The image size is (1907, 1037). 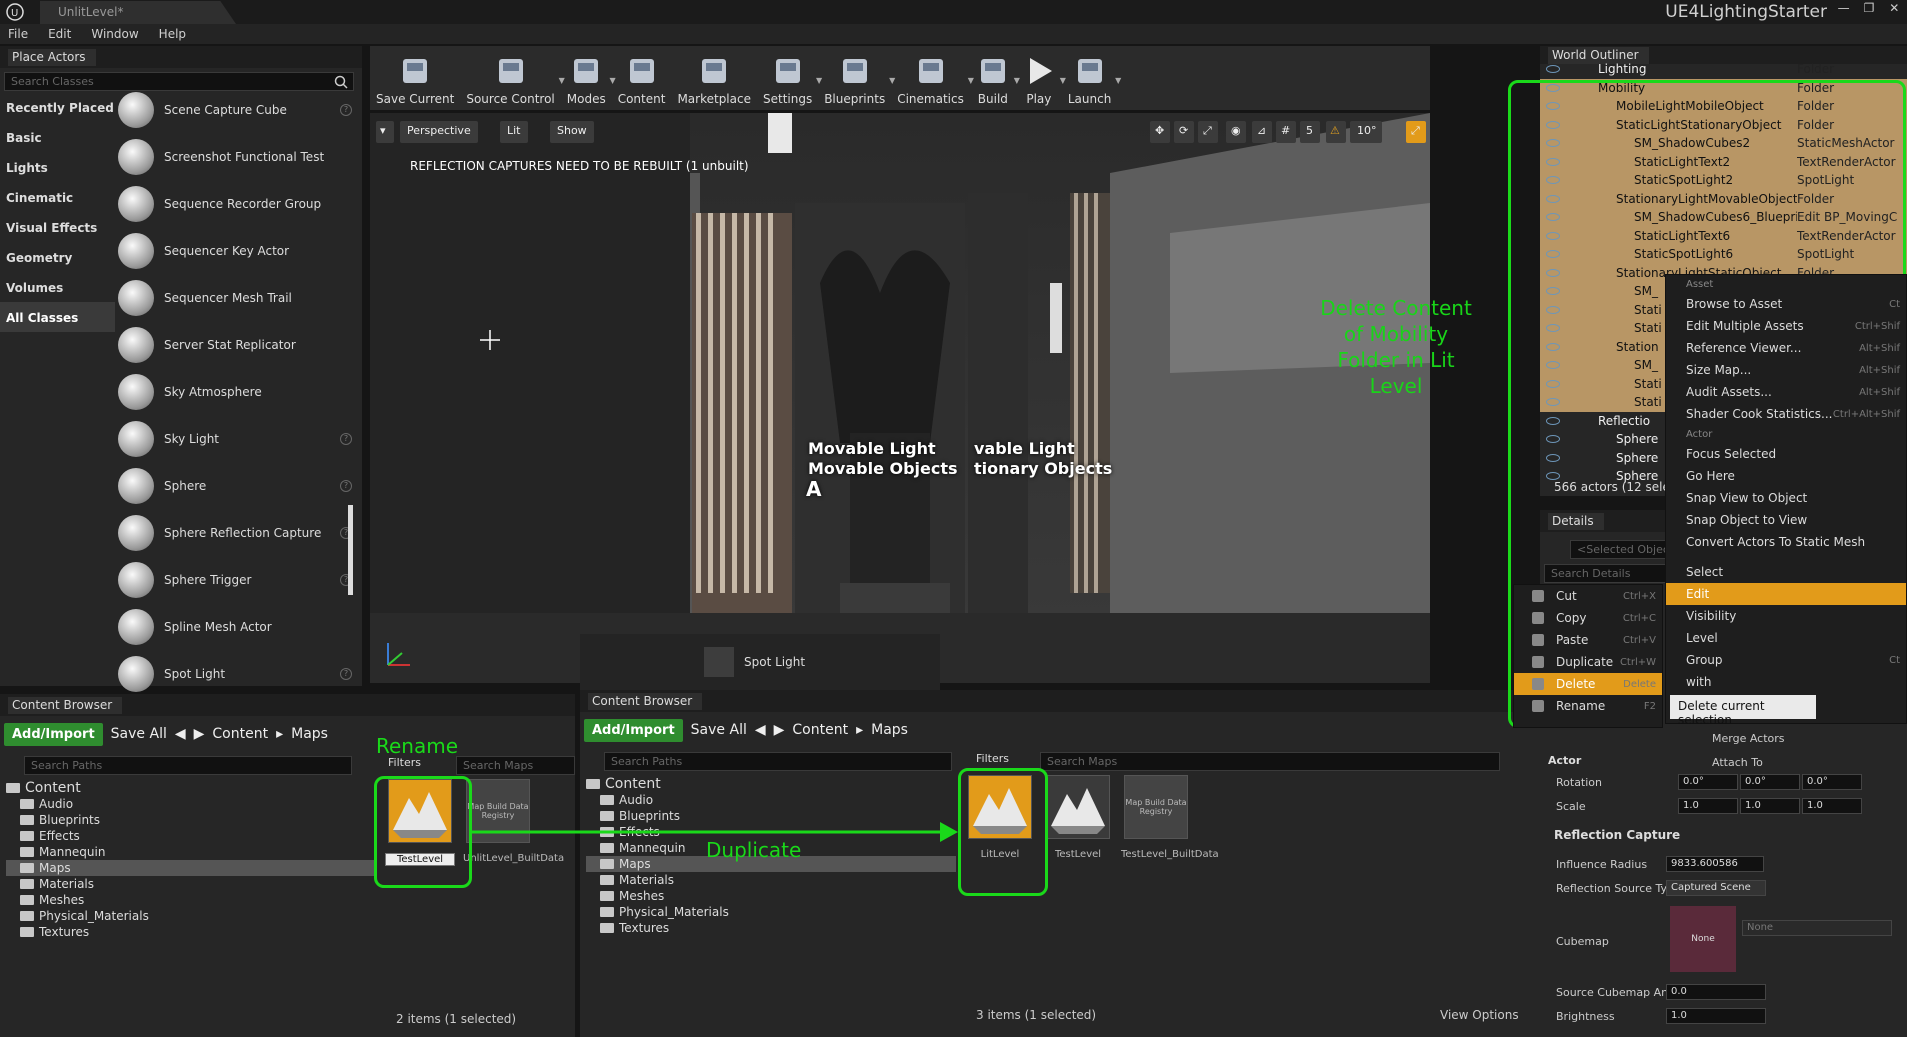 I want to click on toolbar-button-blueprints: Blueprints ▼, so click(x=856, y=78).